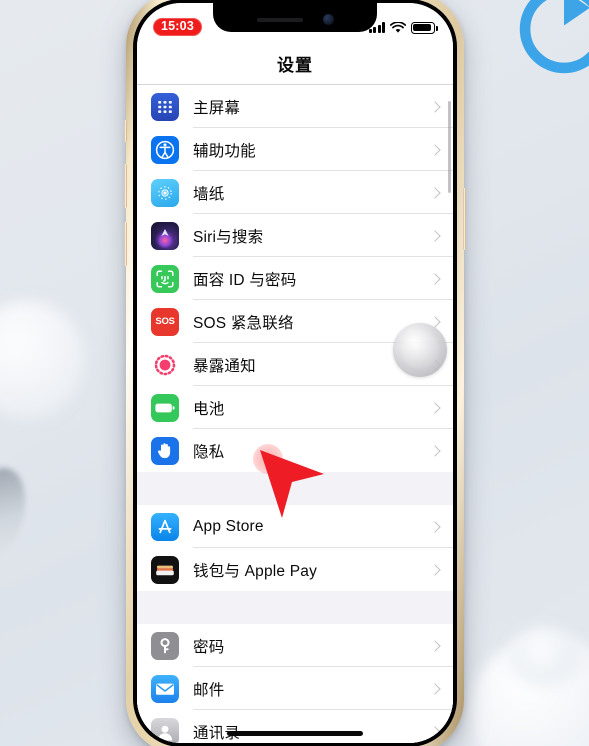 This screenshot has height=746, width=589. What do you see at coordinates (295, 645) in the screenshot?
I see `settings-row-passwords: 密码` at bounding box center [295, 645].